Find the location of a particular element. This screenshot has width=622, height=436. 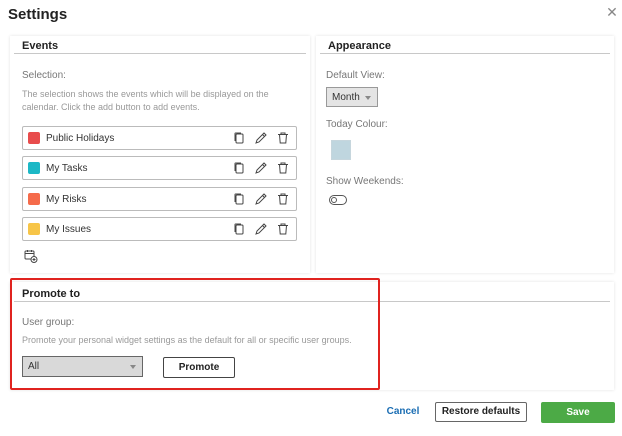

user-group-value: All is located at coordinates (34, 366).